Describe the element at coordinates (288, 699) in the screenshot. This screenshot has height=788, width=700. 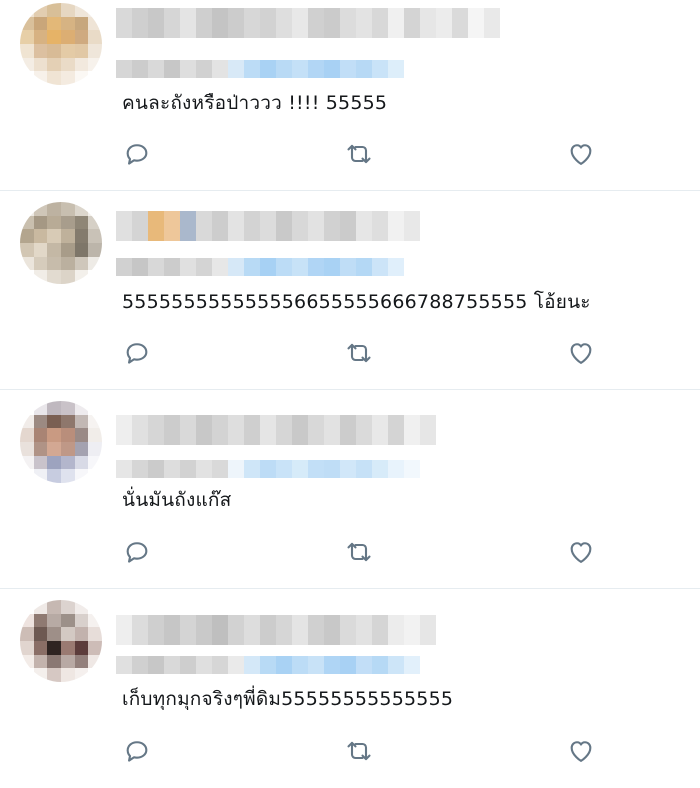
I see `reply-text: เก็บทุกมุกจริงๆพี่ดิม55555555555555` at that location.